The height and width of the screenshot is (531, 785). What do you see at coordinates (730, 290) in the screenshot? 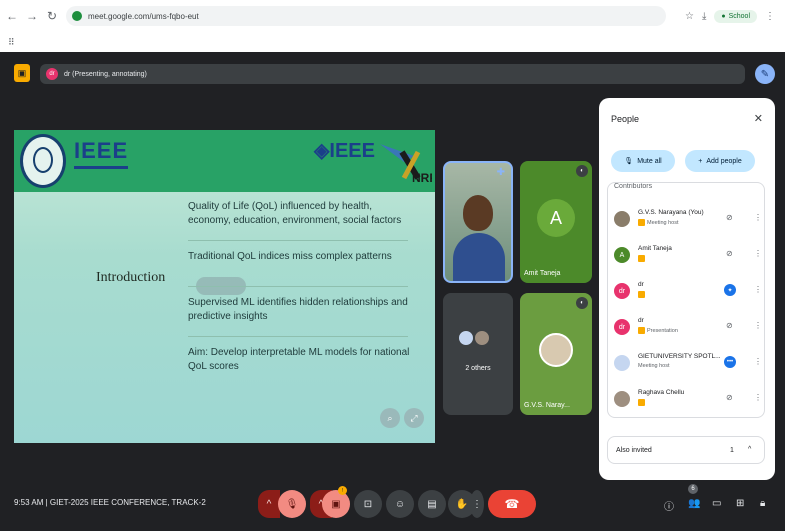
I see `speaking-icon: ✦` at bounding box center [730, 290].